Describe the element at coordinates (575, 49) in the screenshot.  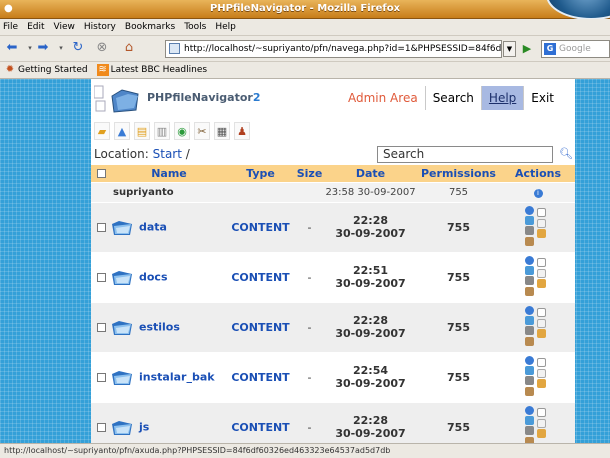
I see `search-engine-box: G Google` at that location.